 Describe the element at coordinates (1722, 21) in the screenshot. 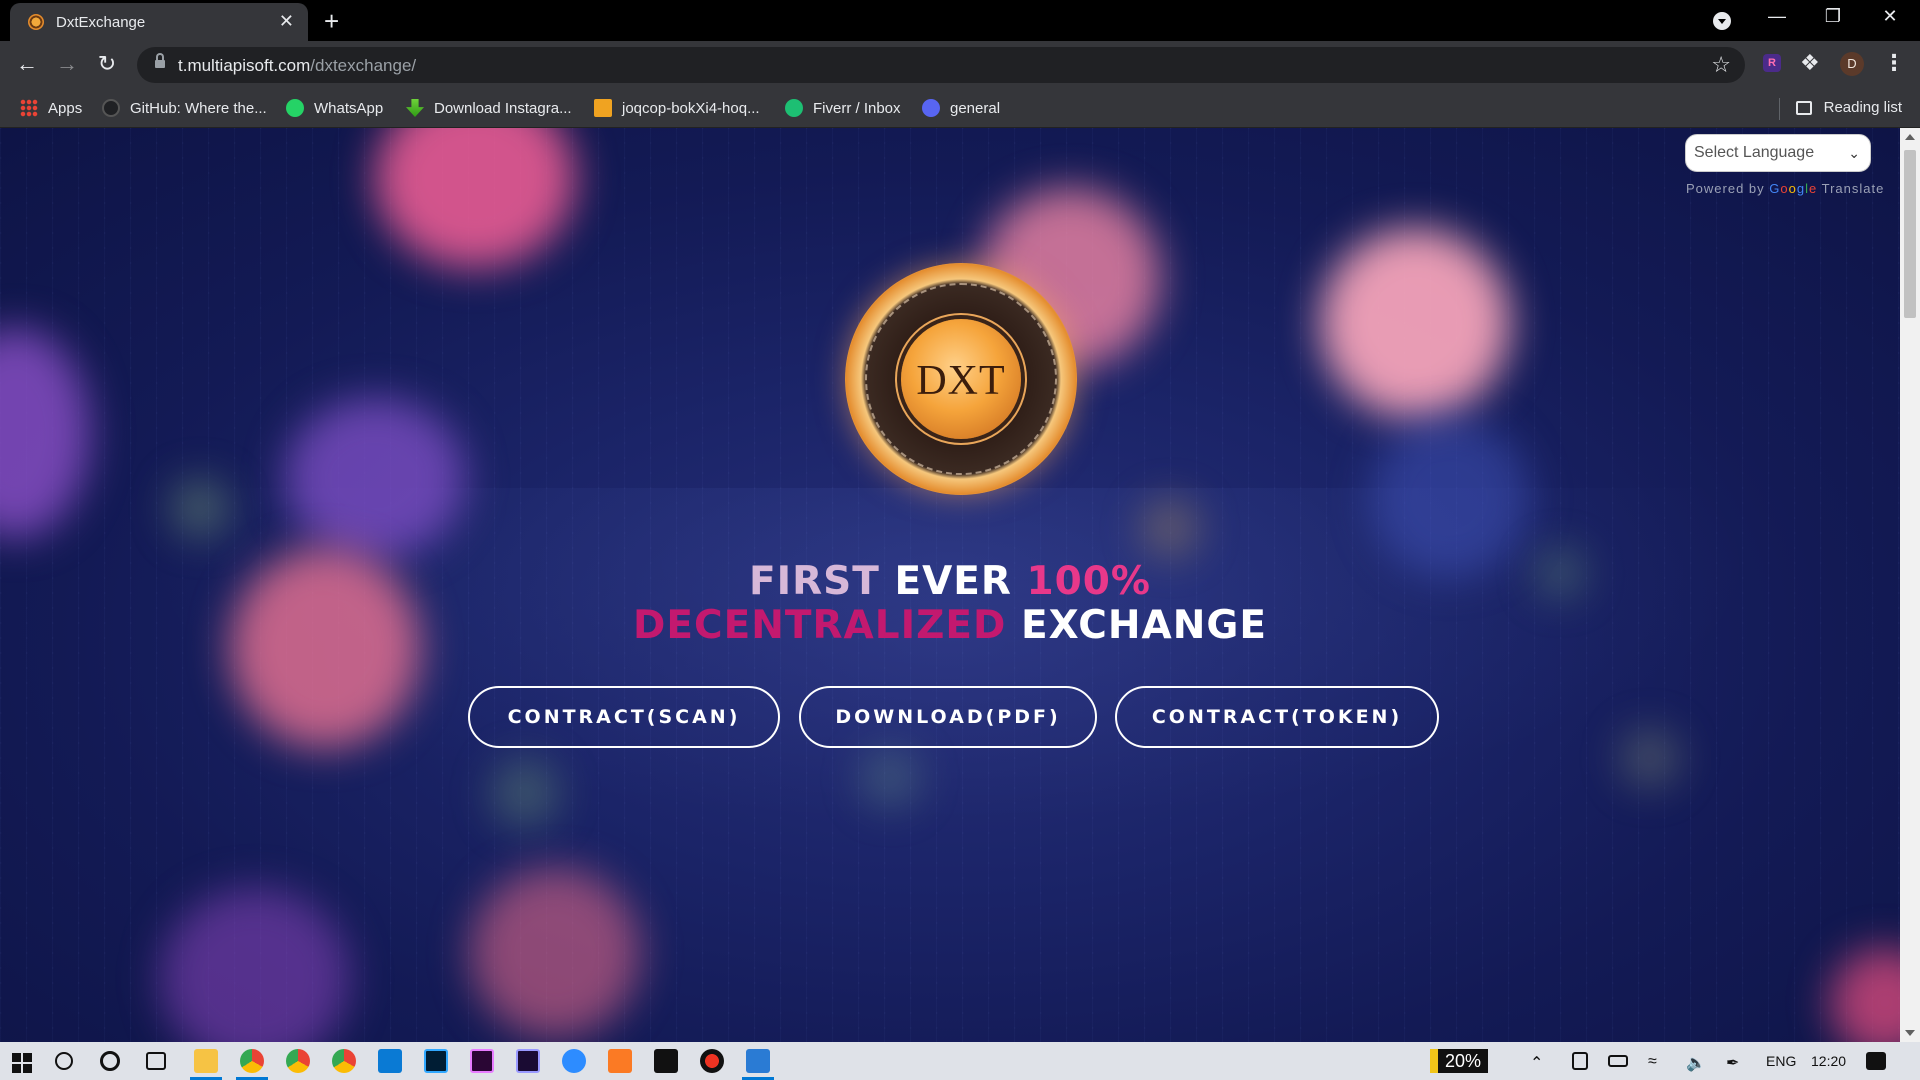

I see `tab-search-icon` at that location.